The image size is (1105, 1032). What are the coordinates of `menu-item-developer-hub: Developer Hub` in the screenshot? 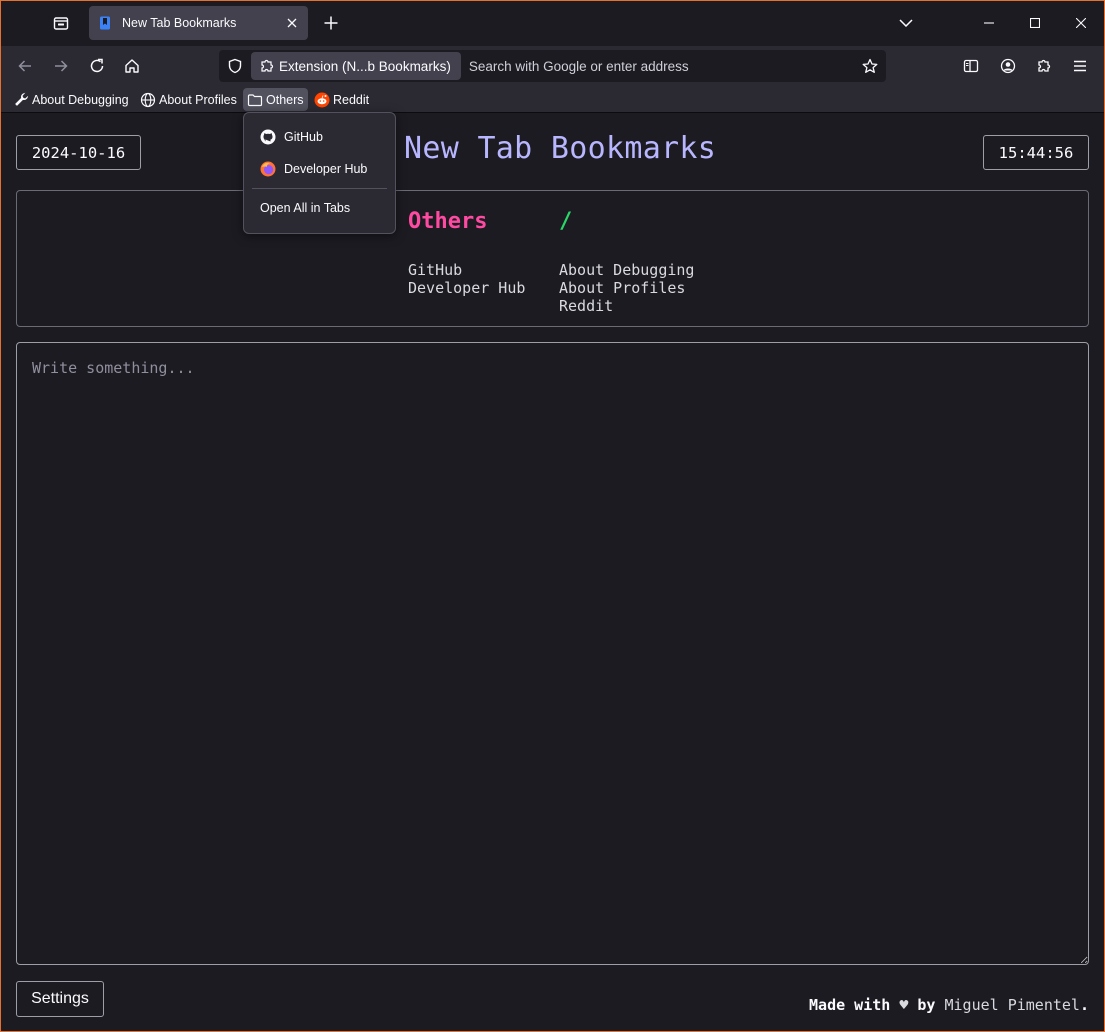 It's located at (319, 169).